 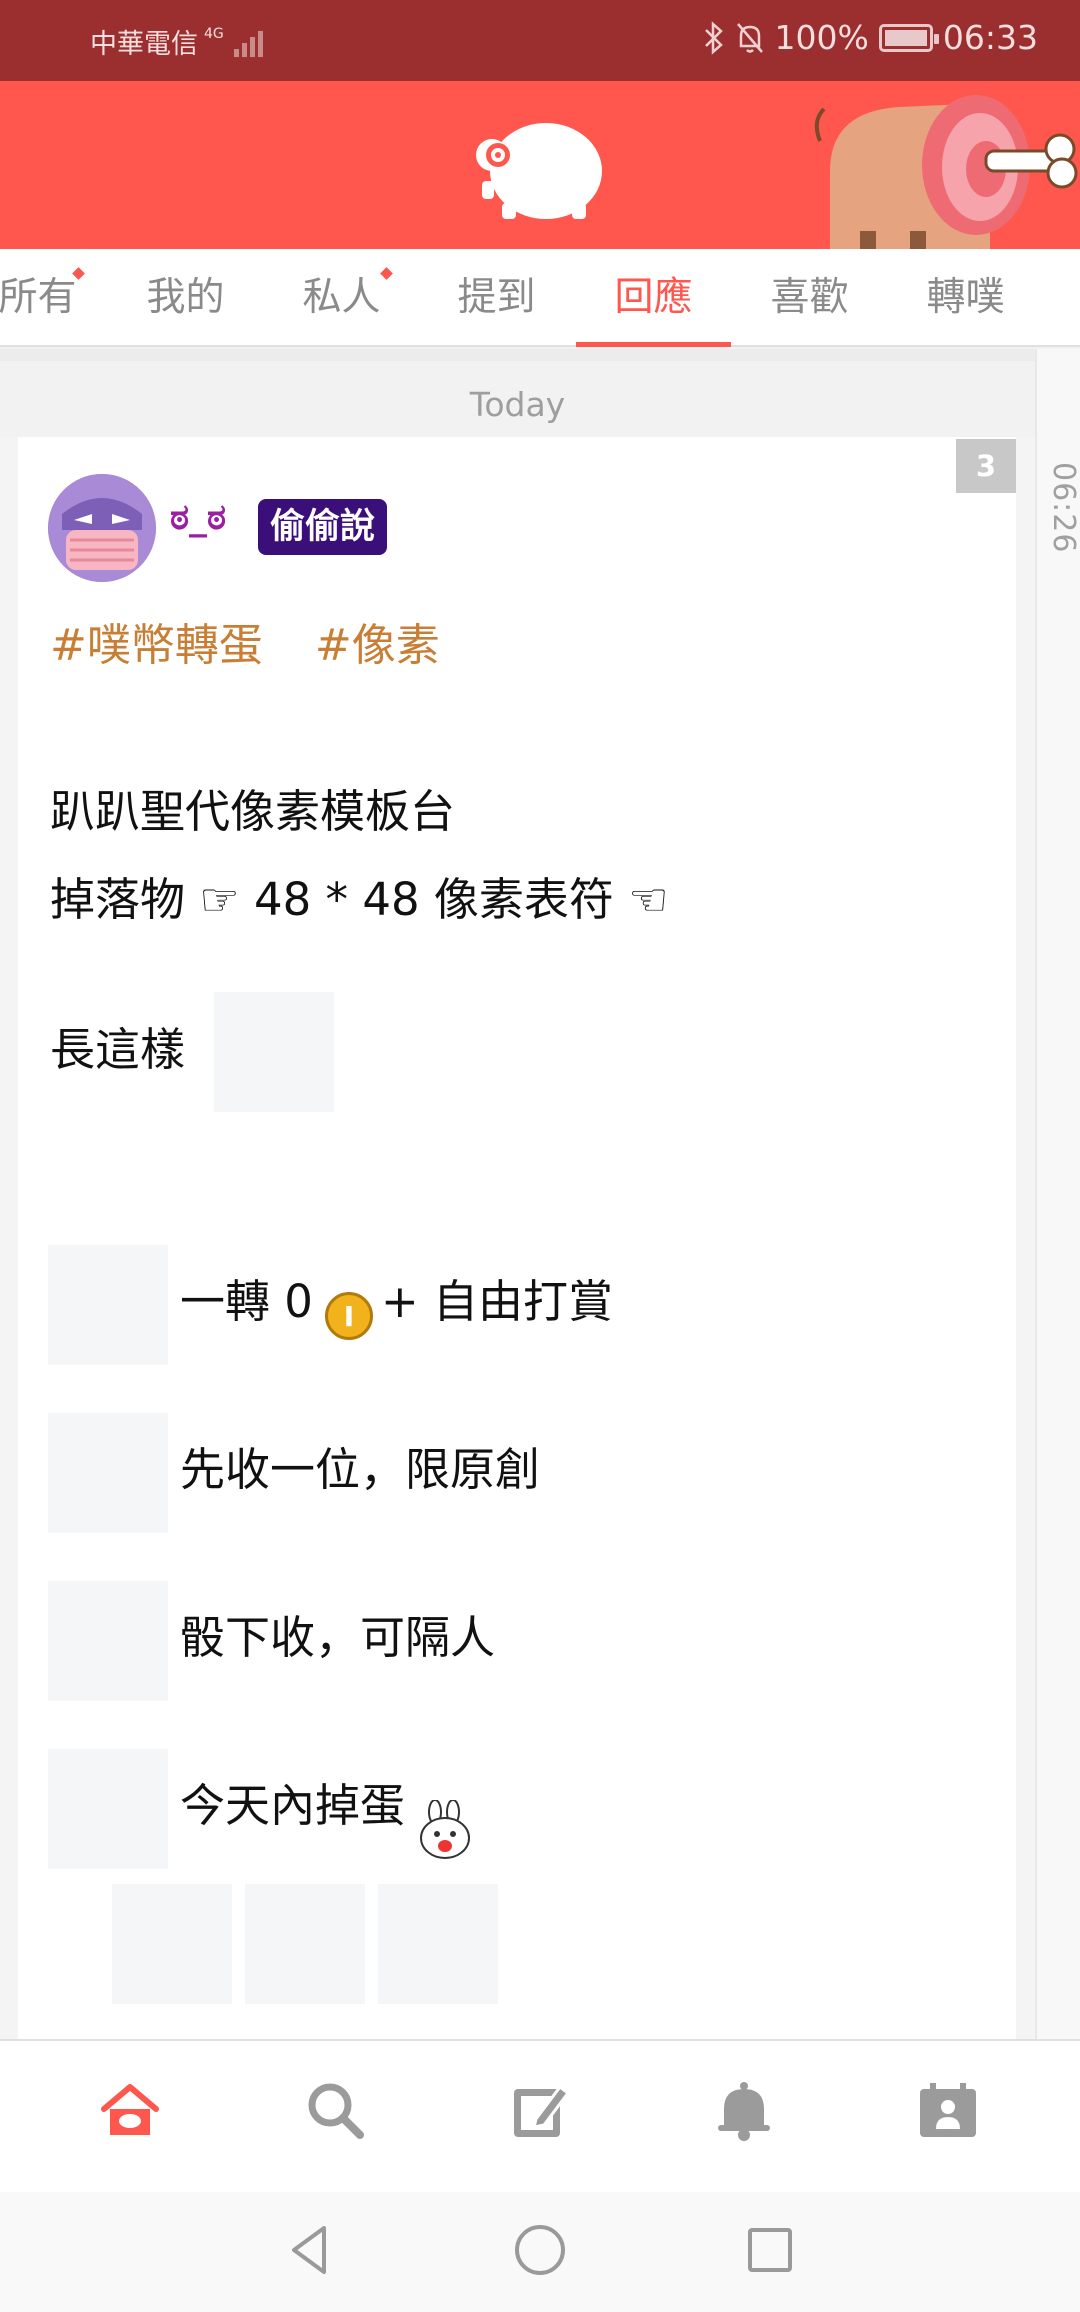 I want to click on tab-likes: 喜歡, so click(x=809, y=297).